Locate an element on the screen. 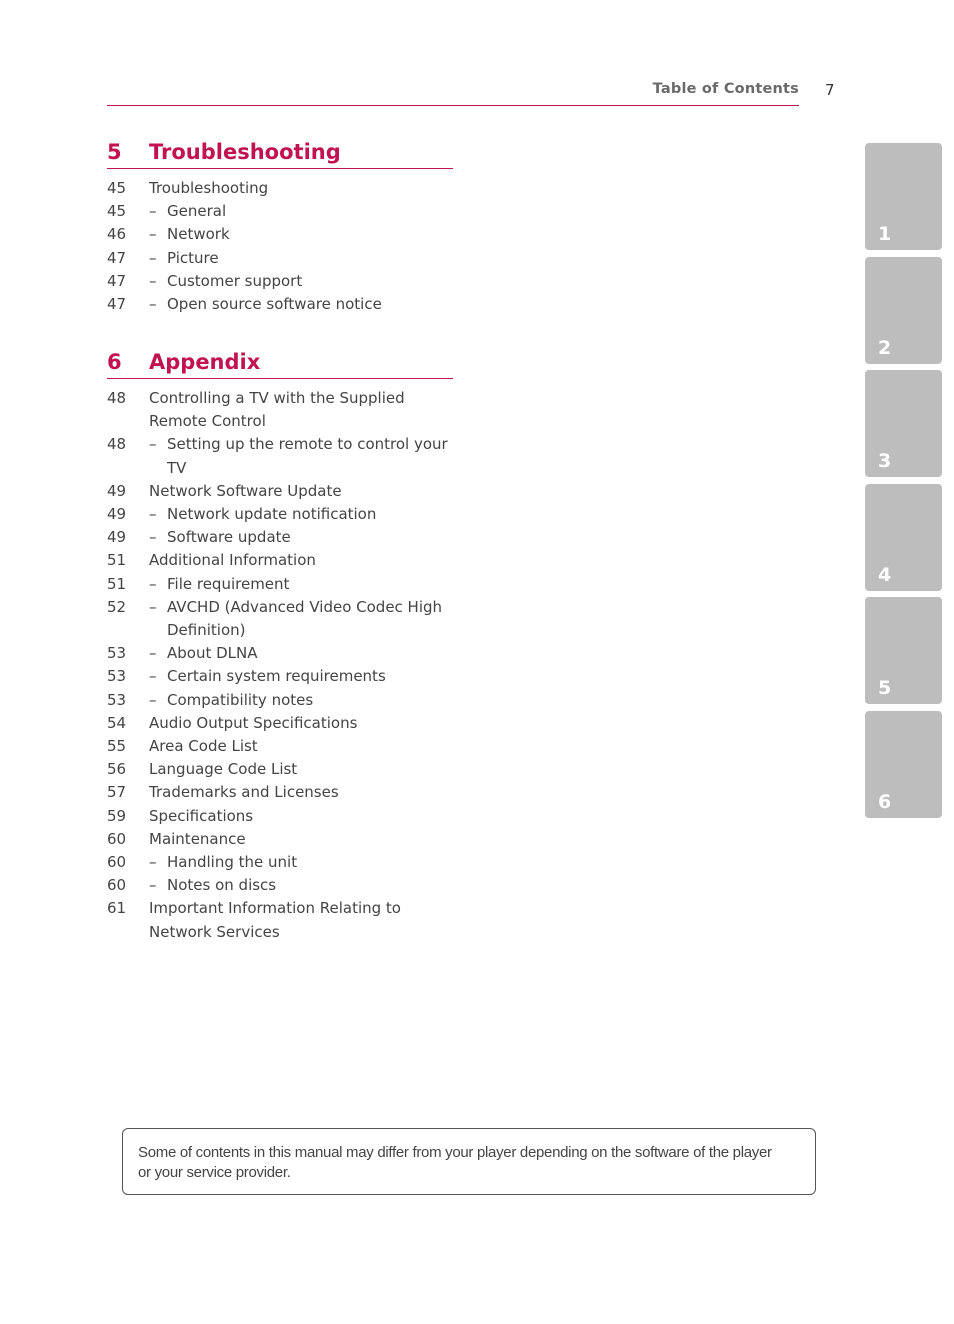 Image resolution: width=954 pixels, height=1324 pixels. toc-entry: 47 – Open source software notice is located at coordinates (280, 304).